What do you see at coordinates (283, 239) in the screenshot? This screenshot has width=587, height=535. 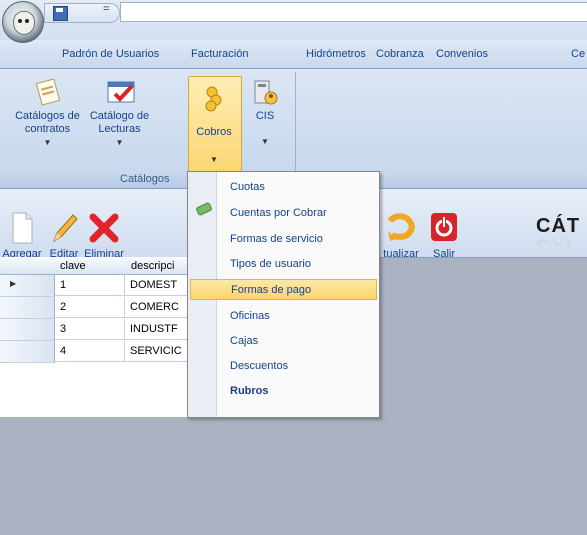 I see `menu-item-formas-de-servicio: Formas de servicio` at bounding box center [283, 239].